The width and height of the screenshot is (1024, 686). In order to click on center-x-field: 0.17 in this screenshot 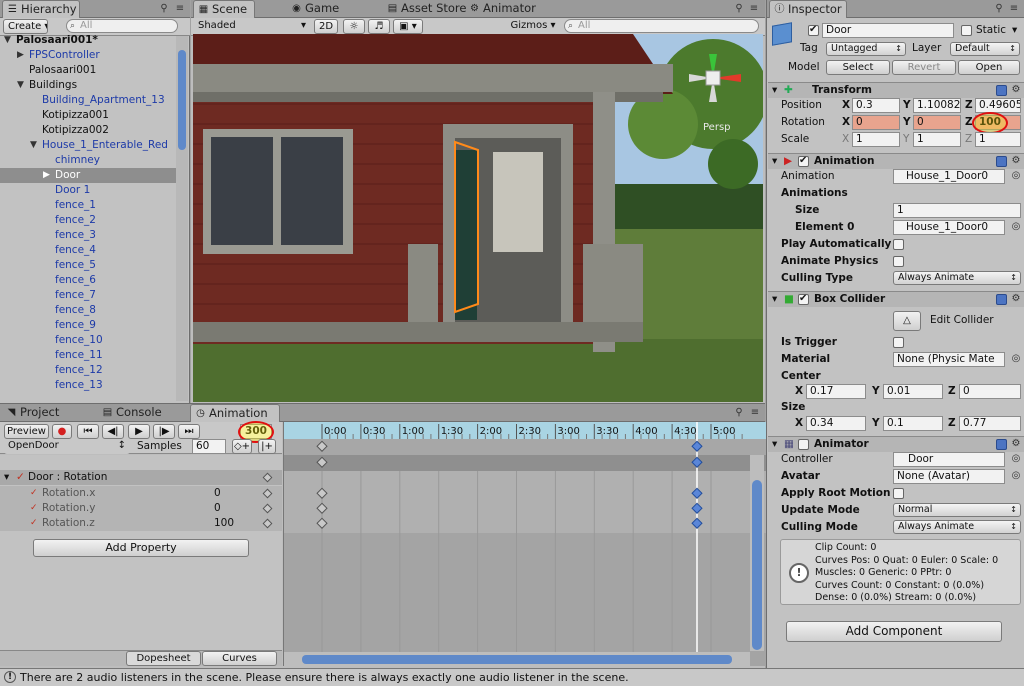, I will do `click(836, 391)`.